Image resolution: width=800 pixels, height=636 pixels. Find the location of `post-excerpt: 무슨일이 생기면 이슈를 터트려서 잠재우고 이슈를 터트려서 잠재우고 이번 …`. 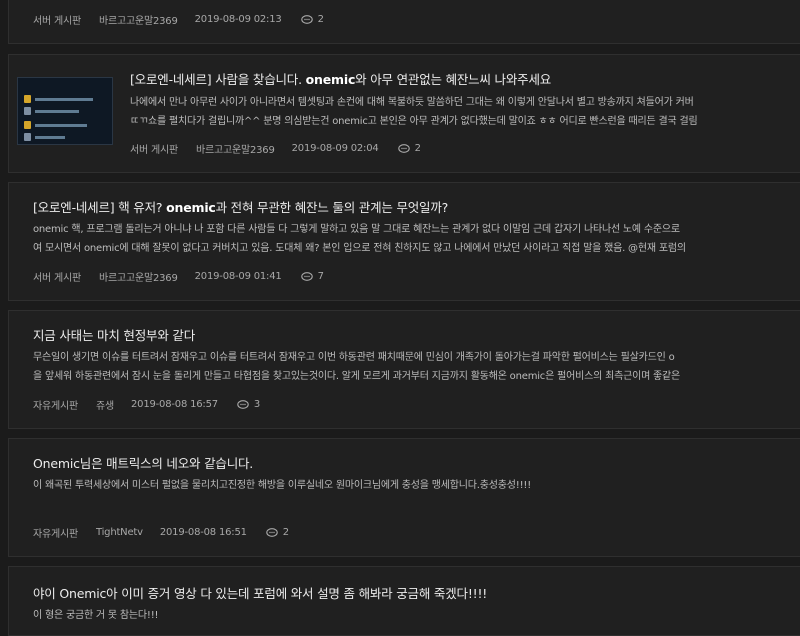

post-excerpt: 무슨일이 생기면 이슈를 터트려서 잠재우고 이슈를 터트려서 잠재우고 이번 … is located at coordinates (356, 367).